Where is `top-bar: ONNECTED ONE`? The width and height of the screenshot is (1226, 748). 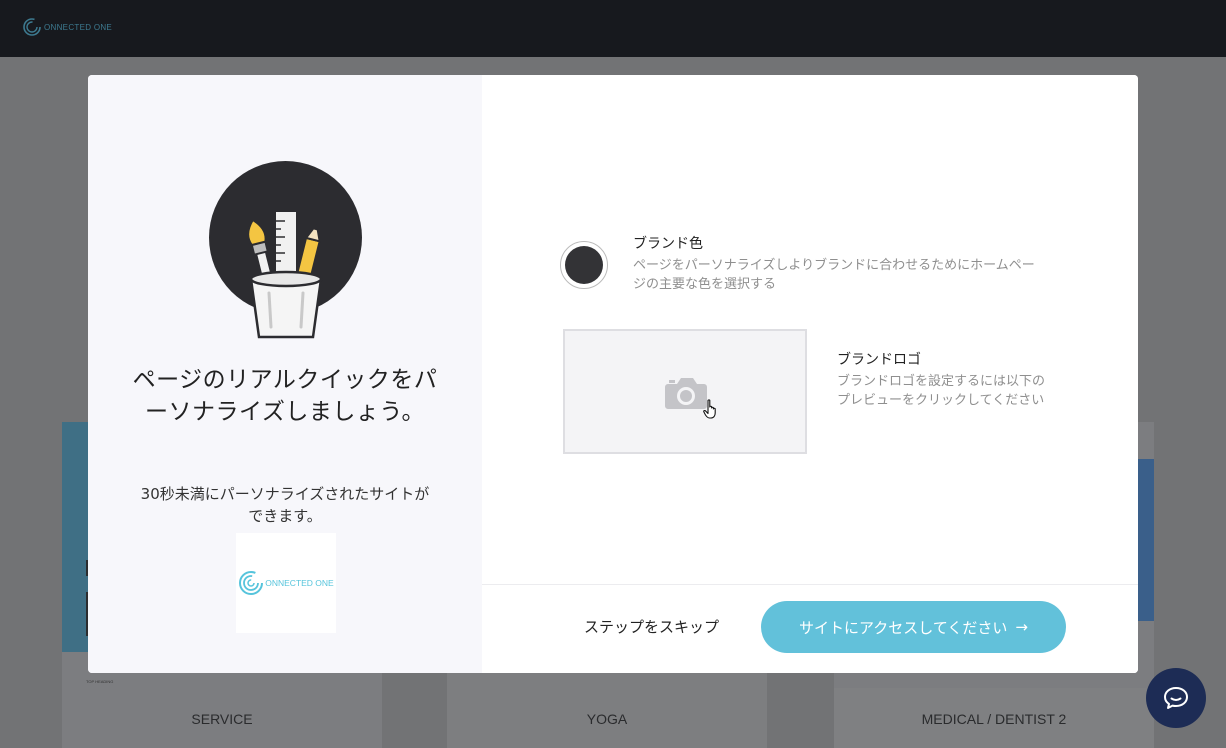
top-bar: ONNECTED ONE is located at coordinates (613, 28).